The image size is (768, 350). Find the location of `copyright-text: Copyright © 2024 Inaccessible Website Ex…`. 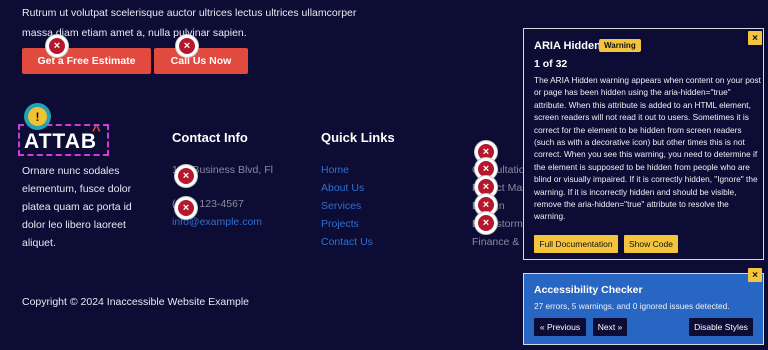

copyright-text: Copyright © 2024 Inaccessible Website Ex… is located at coordinates (135, 302).